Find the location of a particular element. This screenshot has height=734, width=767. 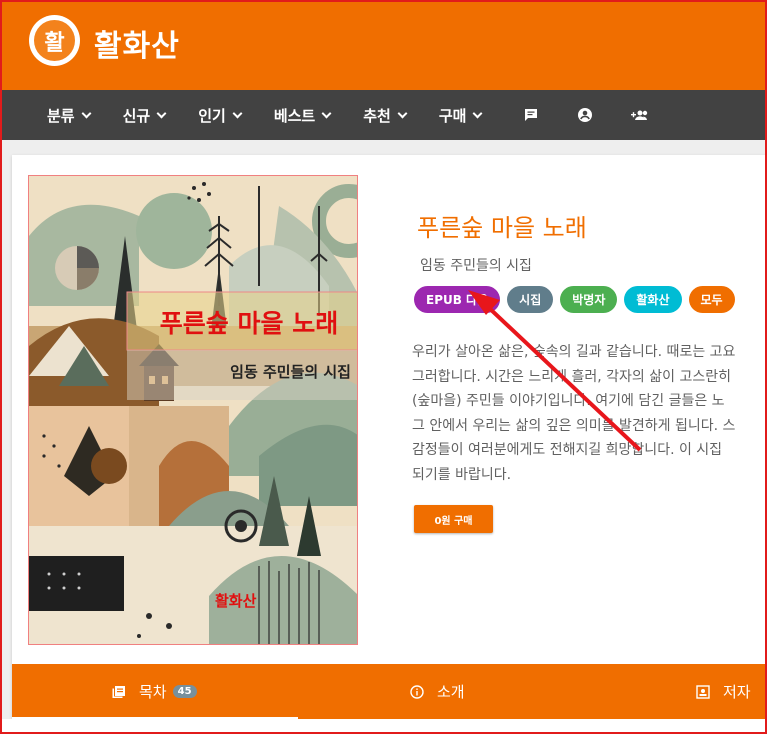

info-icon is located at coordinates (417, 691).